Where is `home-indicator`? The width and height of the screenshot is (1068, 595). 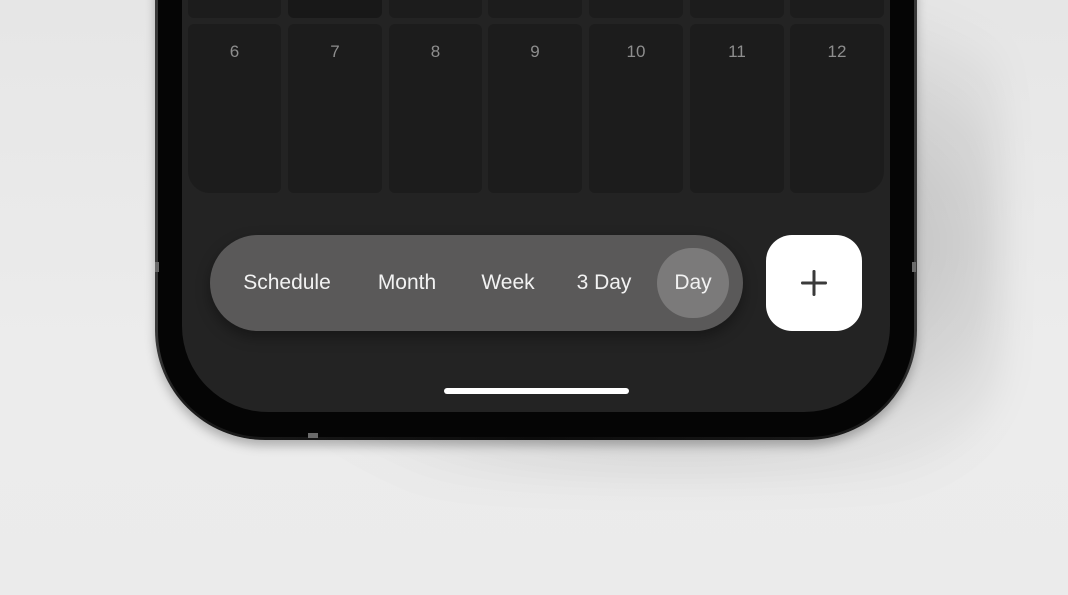
home-indicator is located at coordinates (536, 391).